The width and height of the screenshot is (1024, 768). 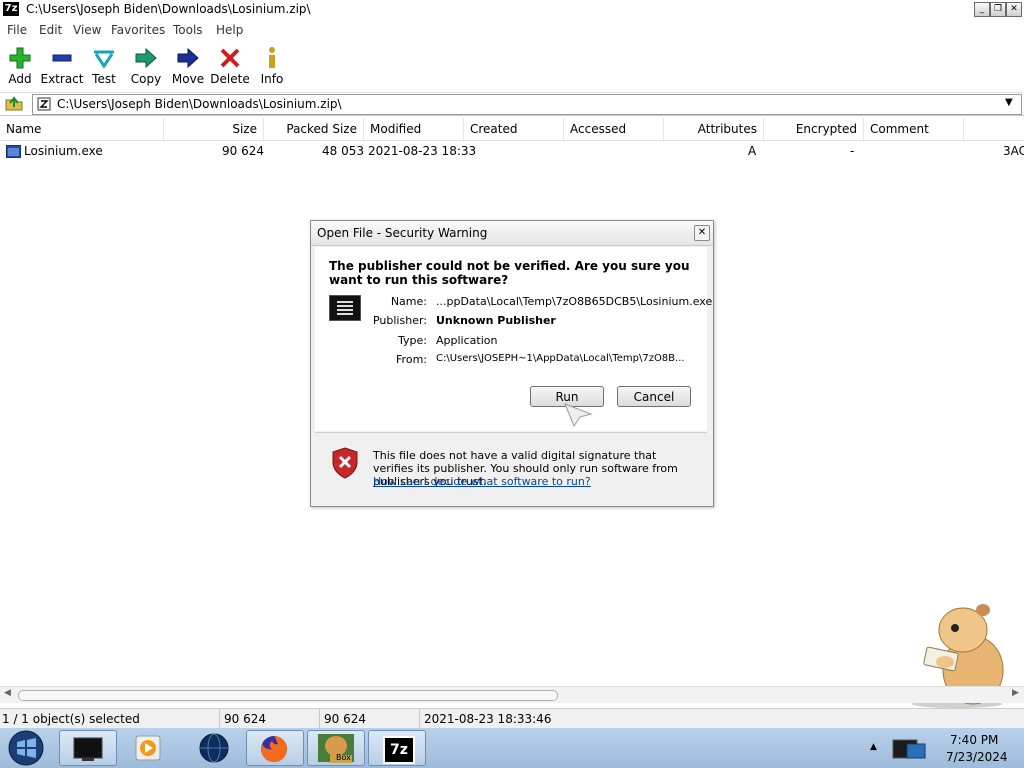 What do you see at coordinates (496, 320) in the screenshot?
I see `publisher-value: Unknown Publisher` at bounding box center [496, 320].